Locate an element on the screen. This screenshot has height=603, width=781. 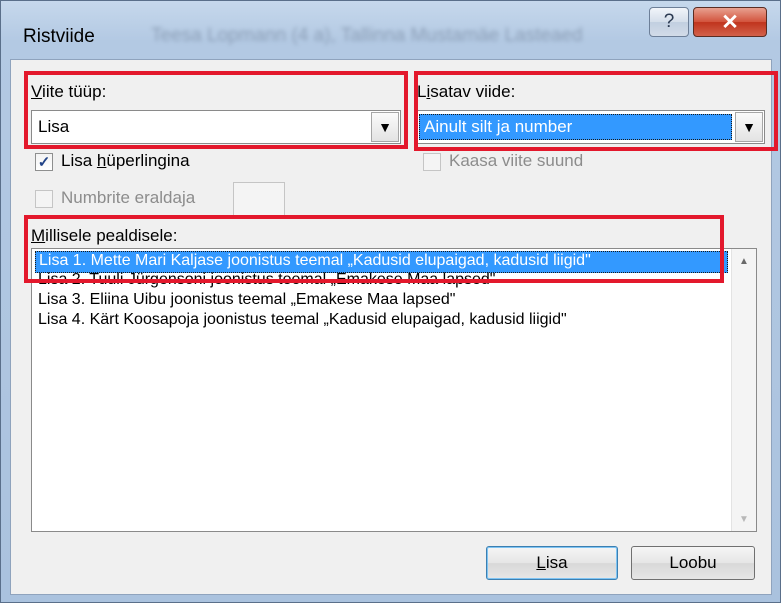
insert-reference-select: Ainult silt ja number ▼ is located at coordinates (590, 127).